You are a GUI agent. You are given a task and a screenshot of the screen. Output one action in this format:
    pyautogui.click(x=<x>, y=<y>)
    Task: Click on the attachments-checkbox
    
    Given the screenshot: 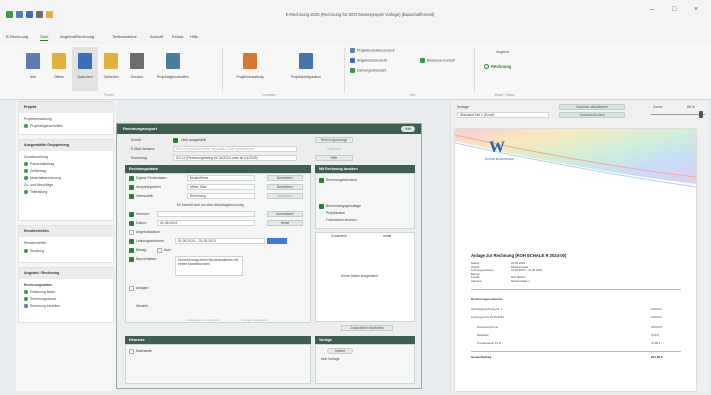 What is the action you would take?
    pyautogui.click(x=131, y=288)
    